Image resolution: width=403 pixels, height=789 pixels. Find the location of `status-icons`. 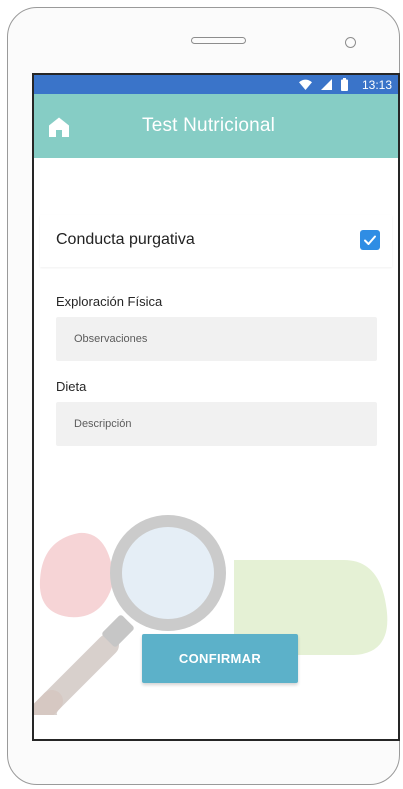

status-icons is located at coordinates (323, 84).